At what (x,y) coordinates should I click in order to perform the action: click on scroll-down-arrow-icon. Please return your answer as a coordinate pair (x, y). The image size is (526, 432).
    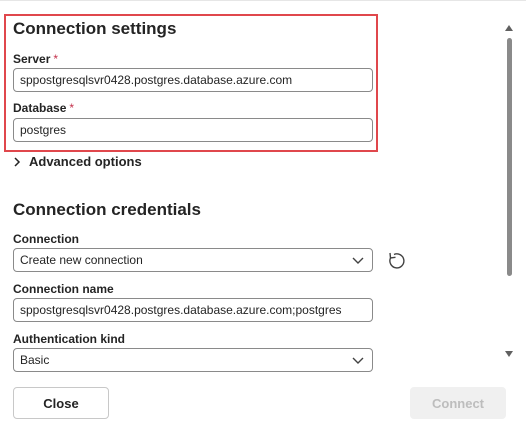
    Looking at the image, I should click on (509, 354).